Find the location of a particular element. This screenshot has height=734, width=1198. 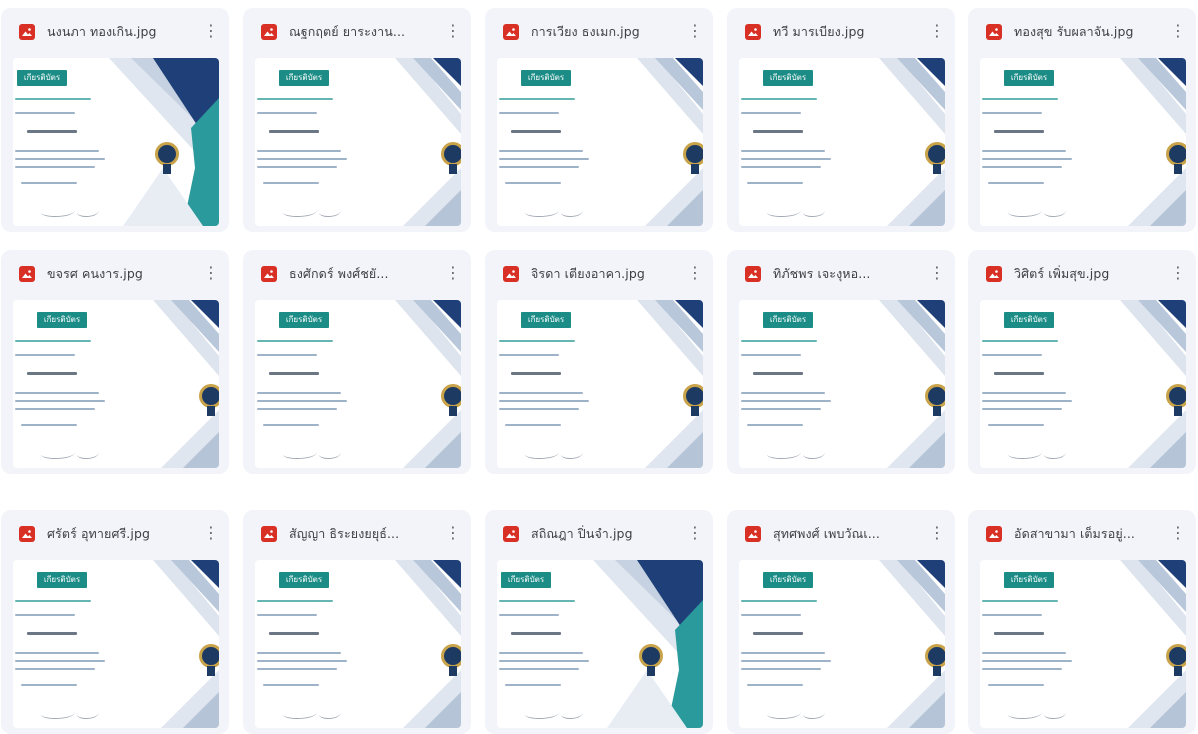

file-card: สัญญา ธิระยงยยุธ์... ⋮ เกียรติบัตร is located at coordinates (357, 622).